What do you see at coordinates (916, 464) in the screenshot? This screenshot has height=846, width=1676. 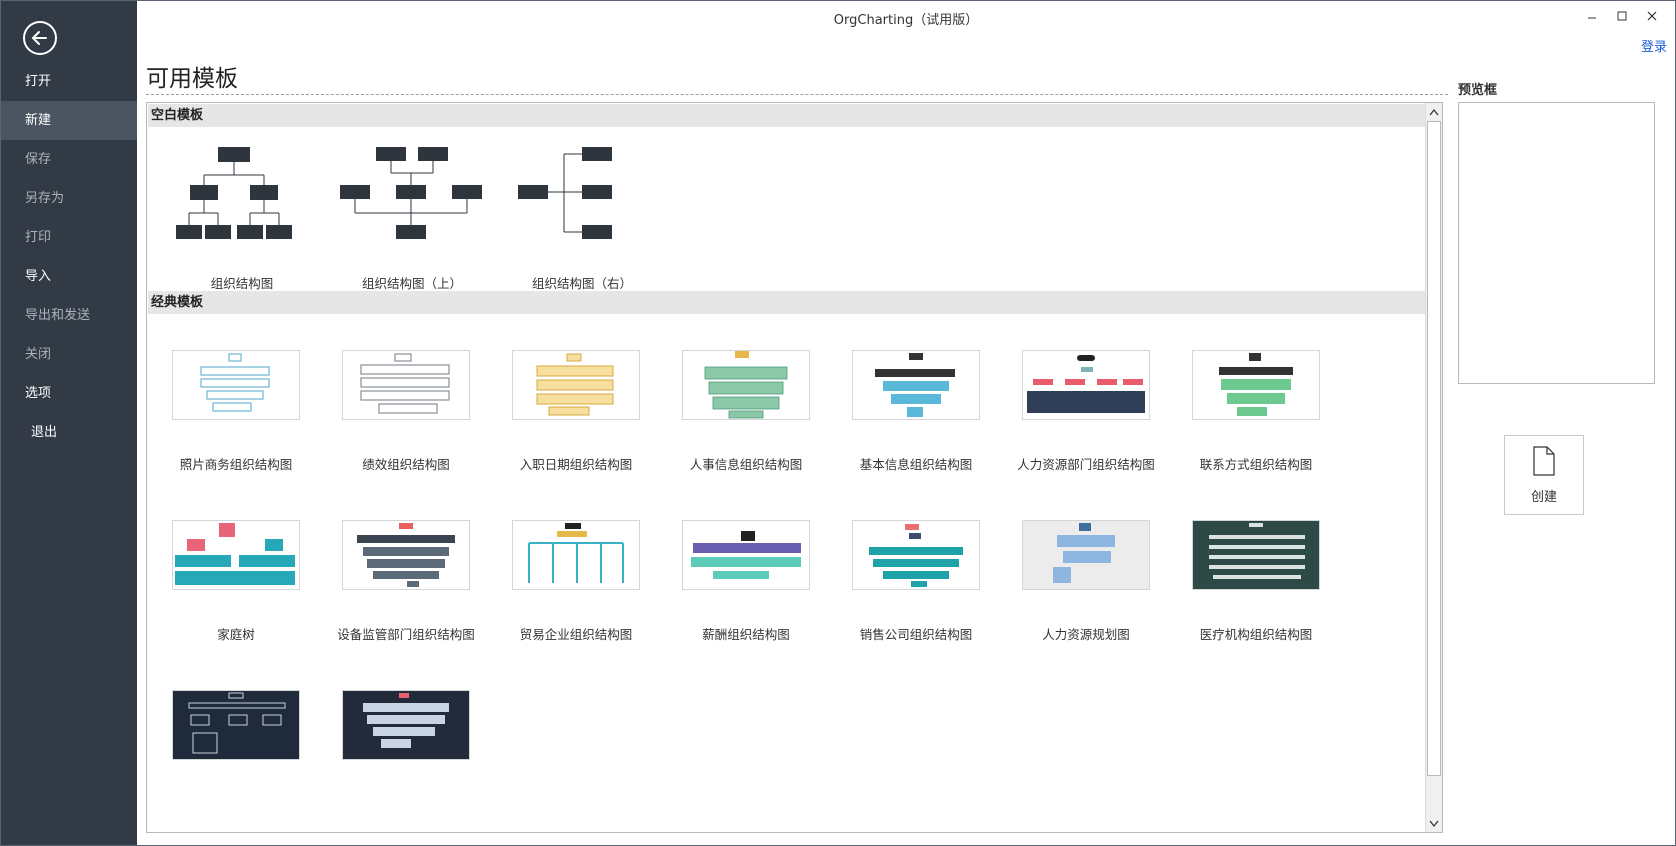 I see `template-label: 基本信息组织结构图` at bounding box center [916, 464].